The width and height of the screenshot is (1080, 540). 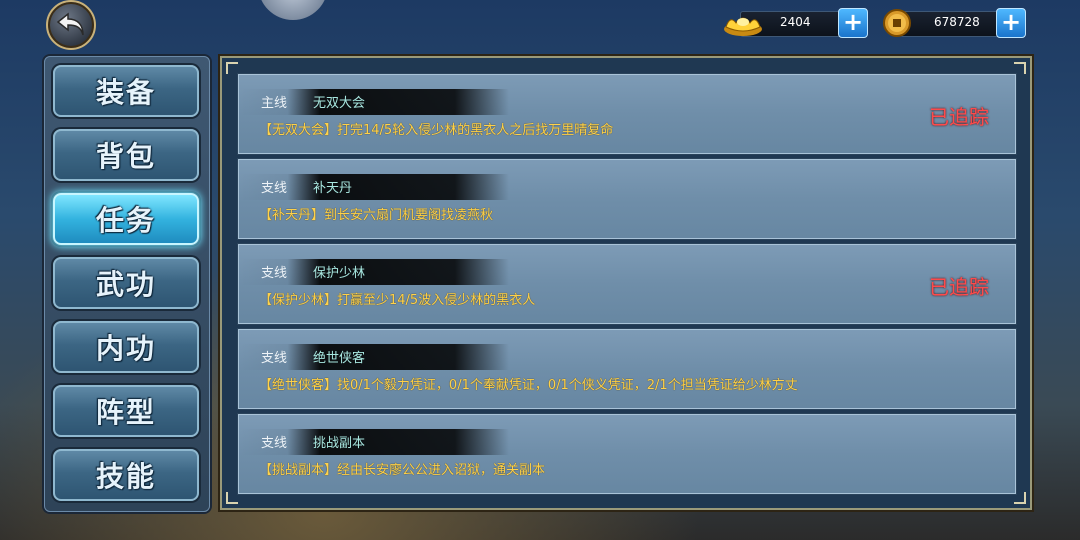 What do you see at coordinates (897, 23) in the screenshot?
I see `copper-coin-icon` at bounding box center [897, 23].